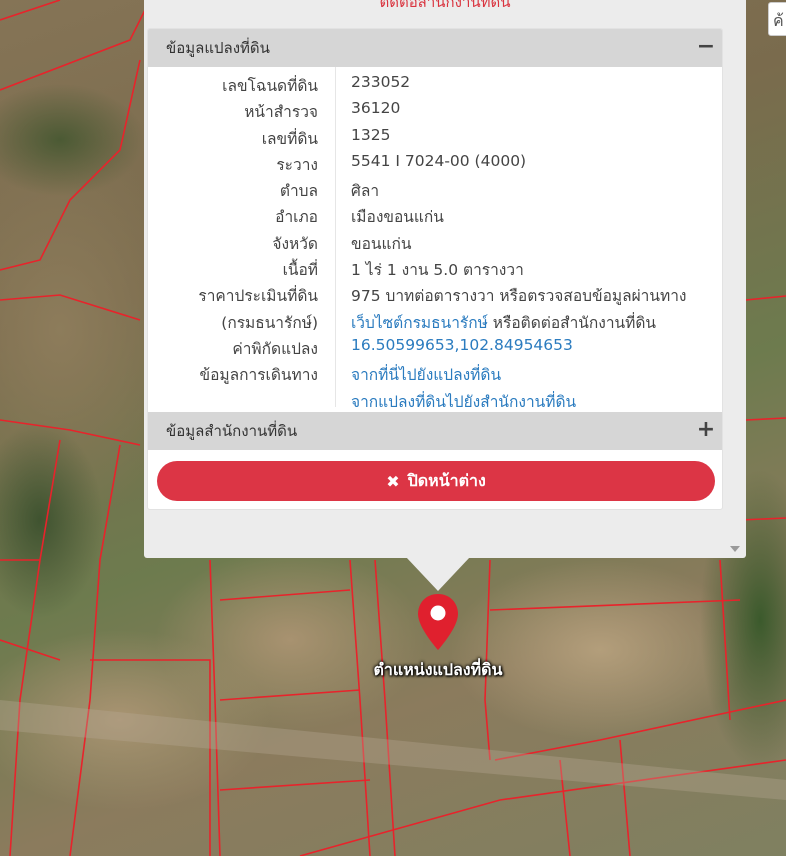 This screenshot has width=786, height=856. What do you see at coordinates (435, 190) in the screenshot?
I see `table-row: ตำบล ศิลา` at bounding box center [435, 190].